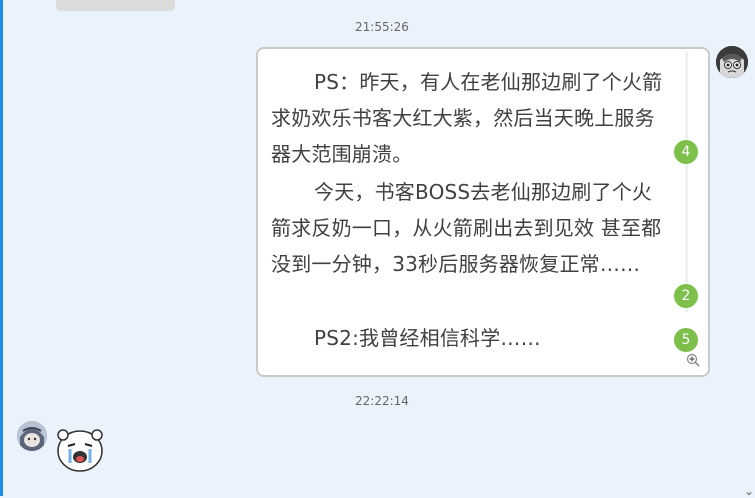  What do you see at coordinates (115, 5) in the screenshot?
I see `previous-message-bubble` at bounding box center [115, 5].